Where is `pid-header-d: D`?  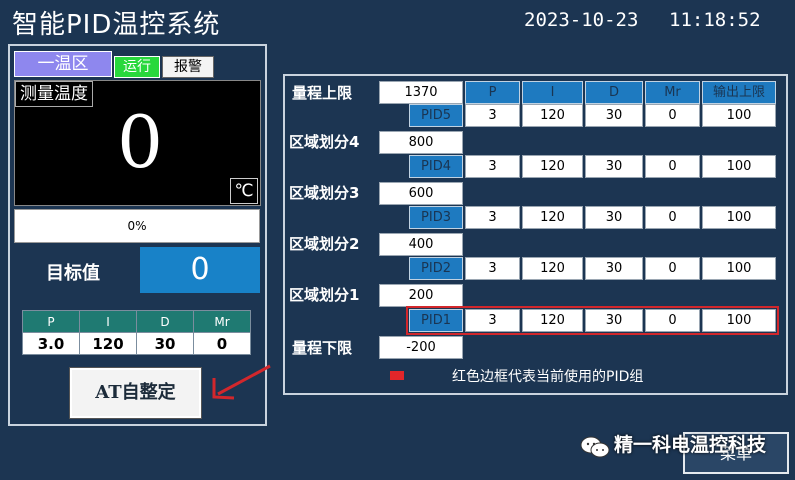 pid-header-d: D is located at coordinates (165, 321).